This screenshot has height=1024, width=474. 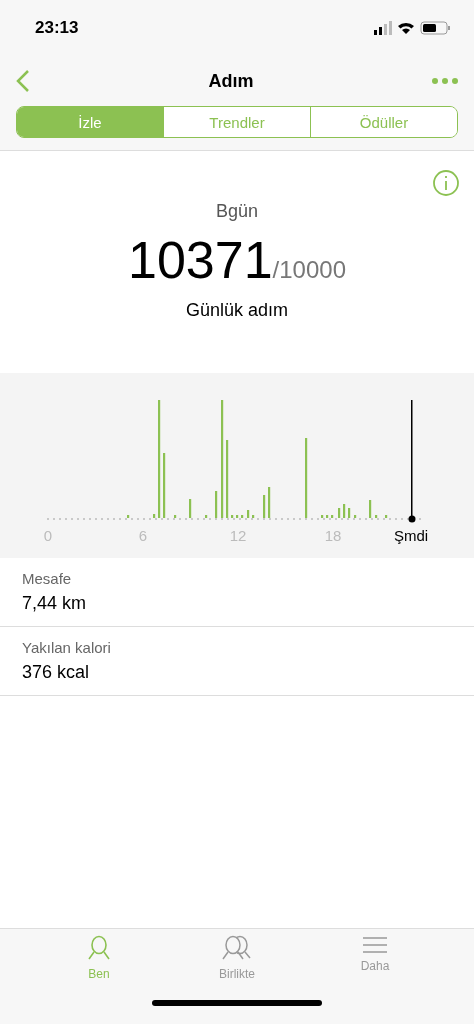 What do you see at coordinates (383, 28) in the screenshot?
I see `signal-icon` at bounding box center [383, 28].